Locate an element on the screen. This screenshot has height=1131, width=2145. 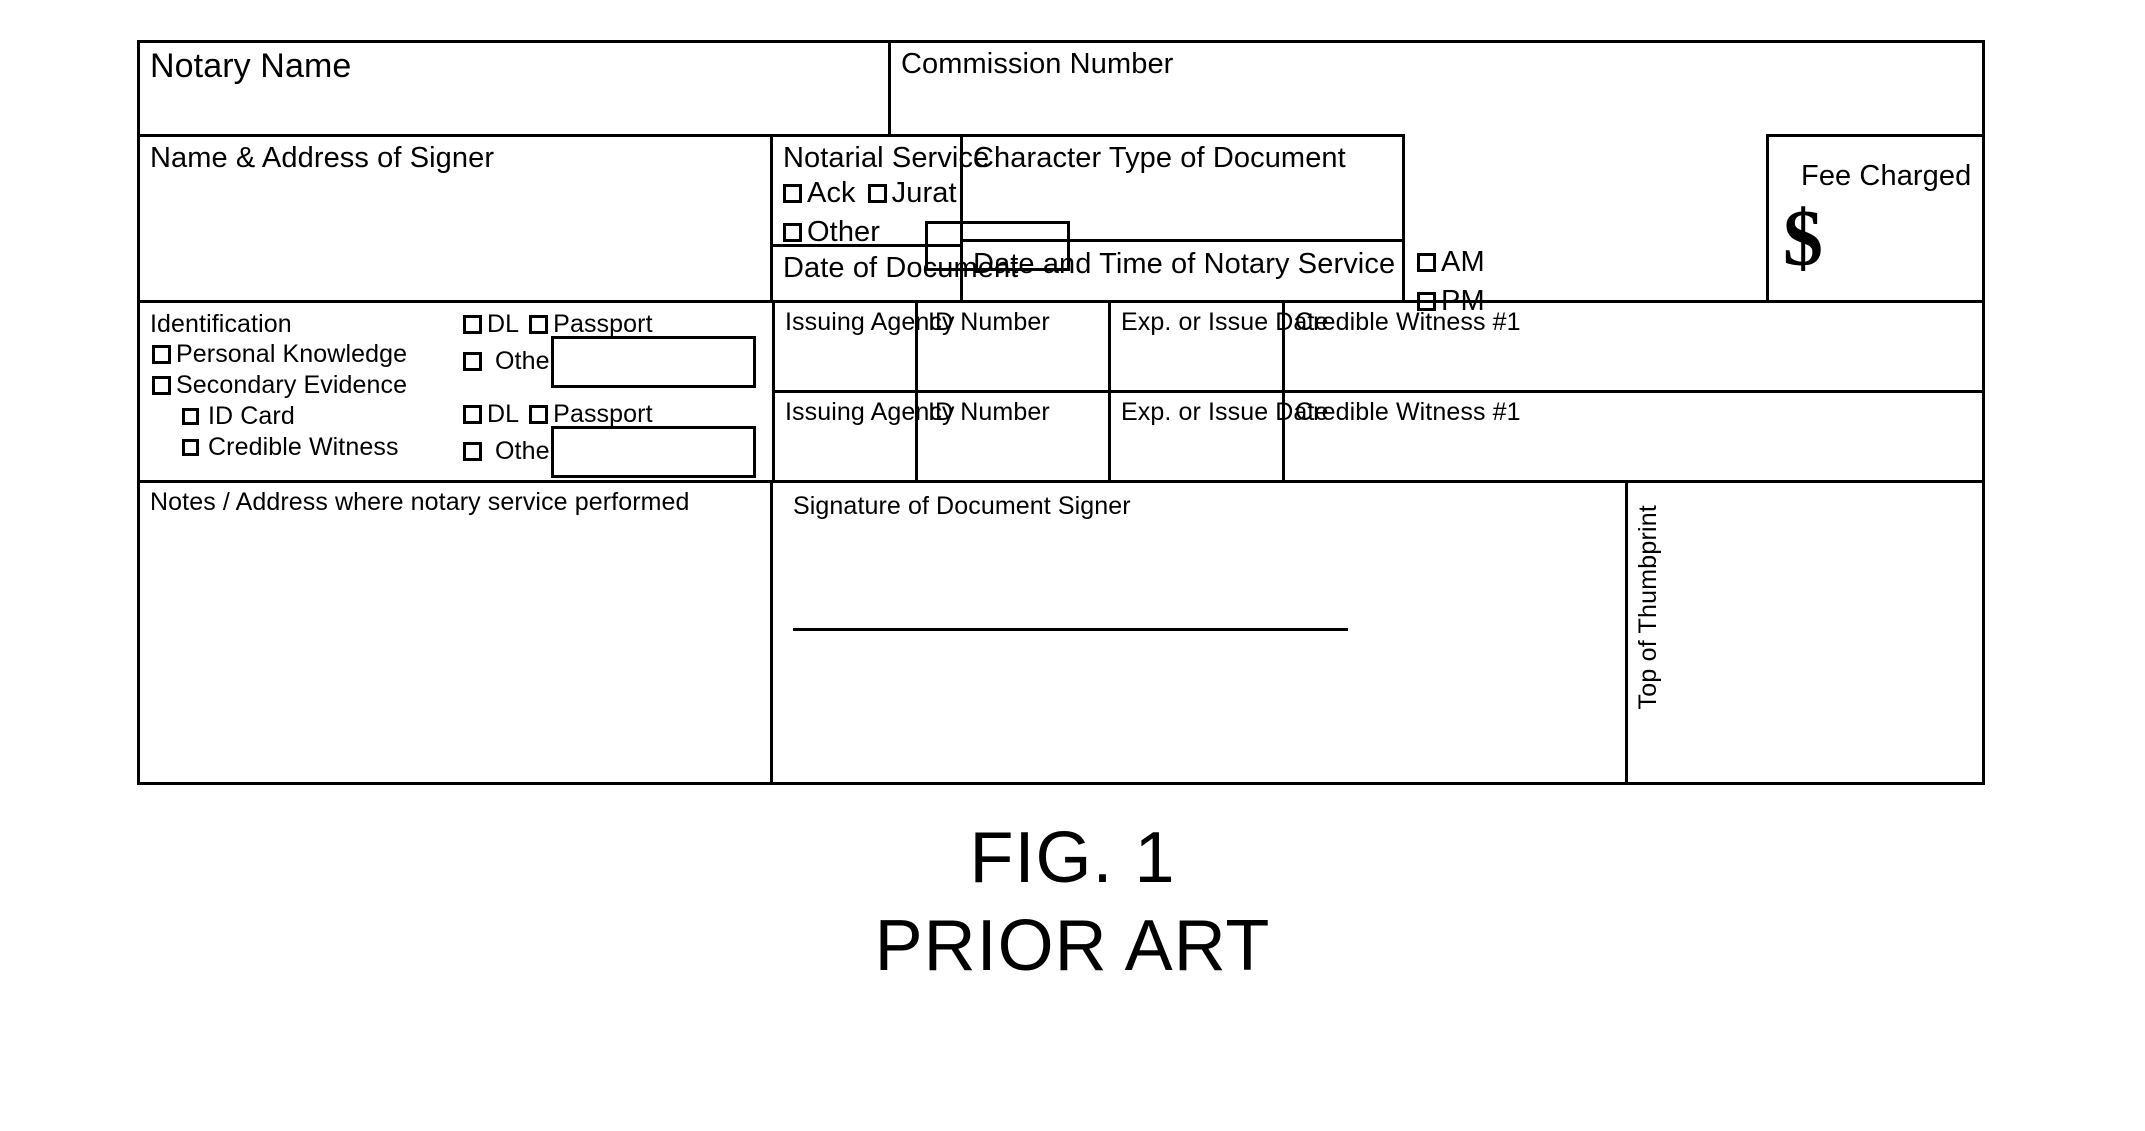
top-of-thumbprint-label: Top of Thumbprint is located at coordinates (1648, 607).